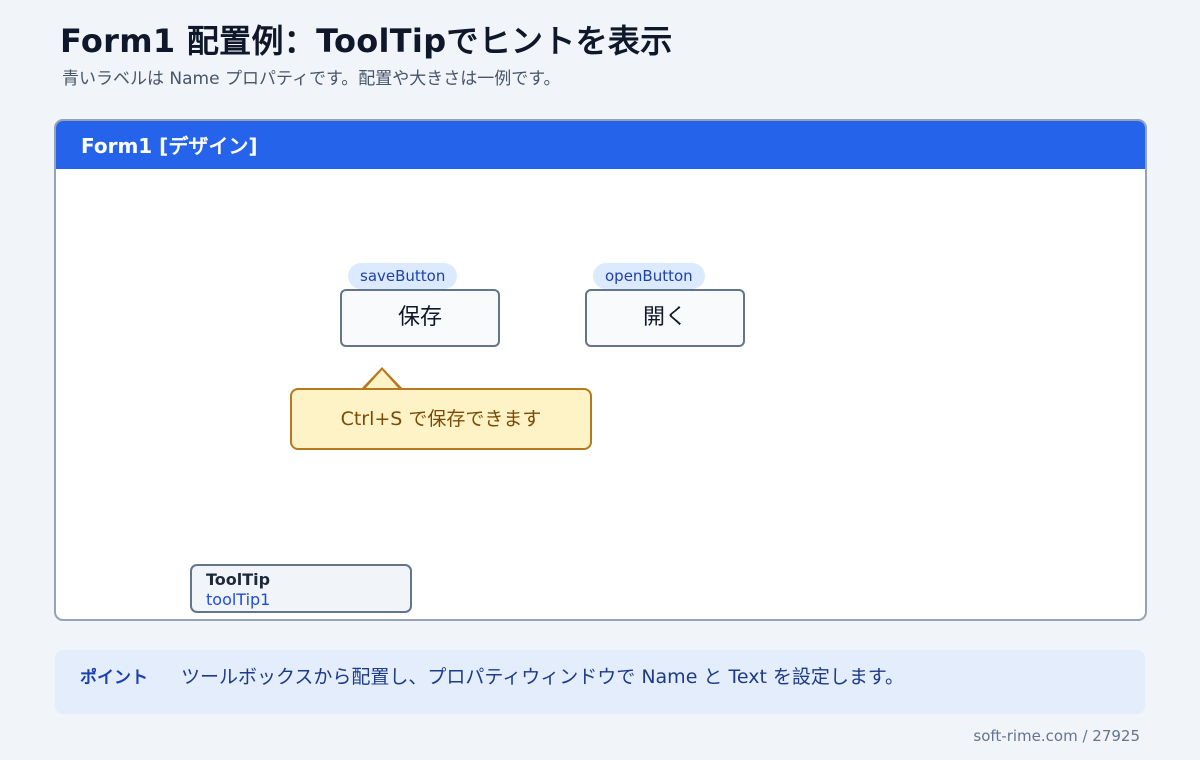  I want to click on component-name-label: toolTip1, so click(238, 599).